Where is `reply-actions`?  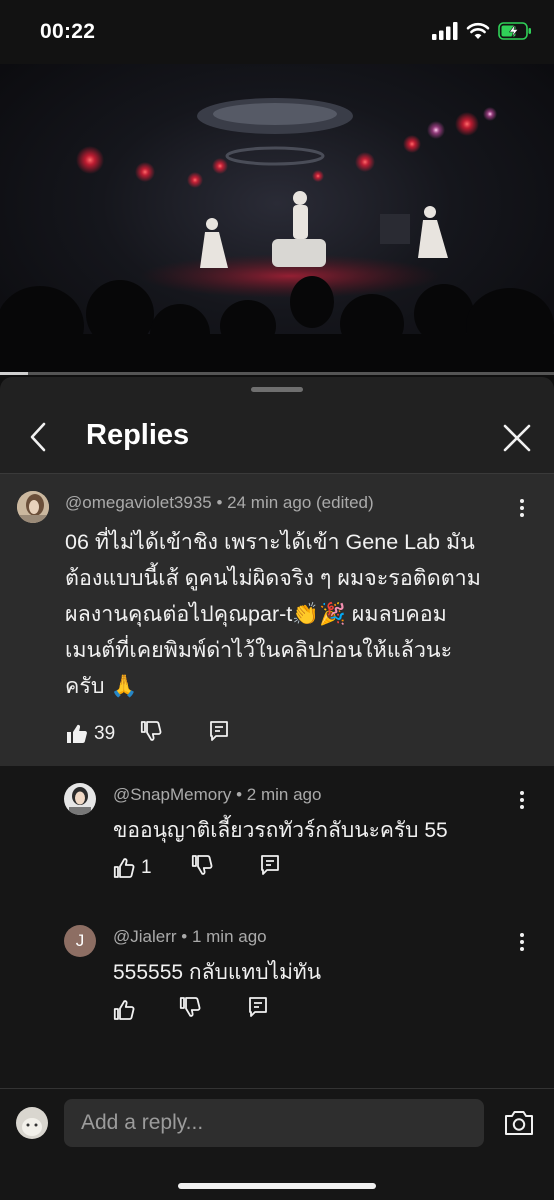 reply-actions is located at coordinates (191, 1009).